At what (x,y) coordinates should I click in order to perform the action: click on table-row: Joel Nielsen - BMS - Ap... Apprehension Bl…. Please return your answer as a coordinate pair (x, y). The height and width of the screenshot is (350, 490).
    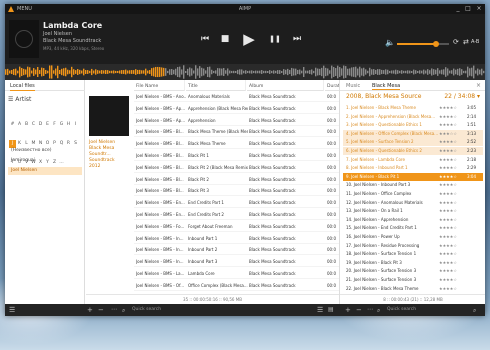
    Looking at the image, I should click on (236, 121).